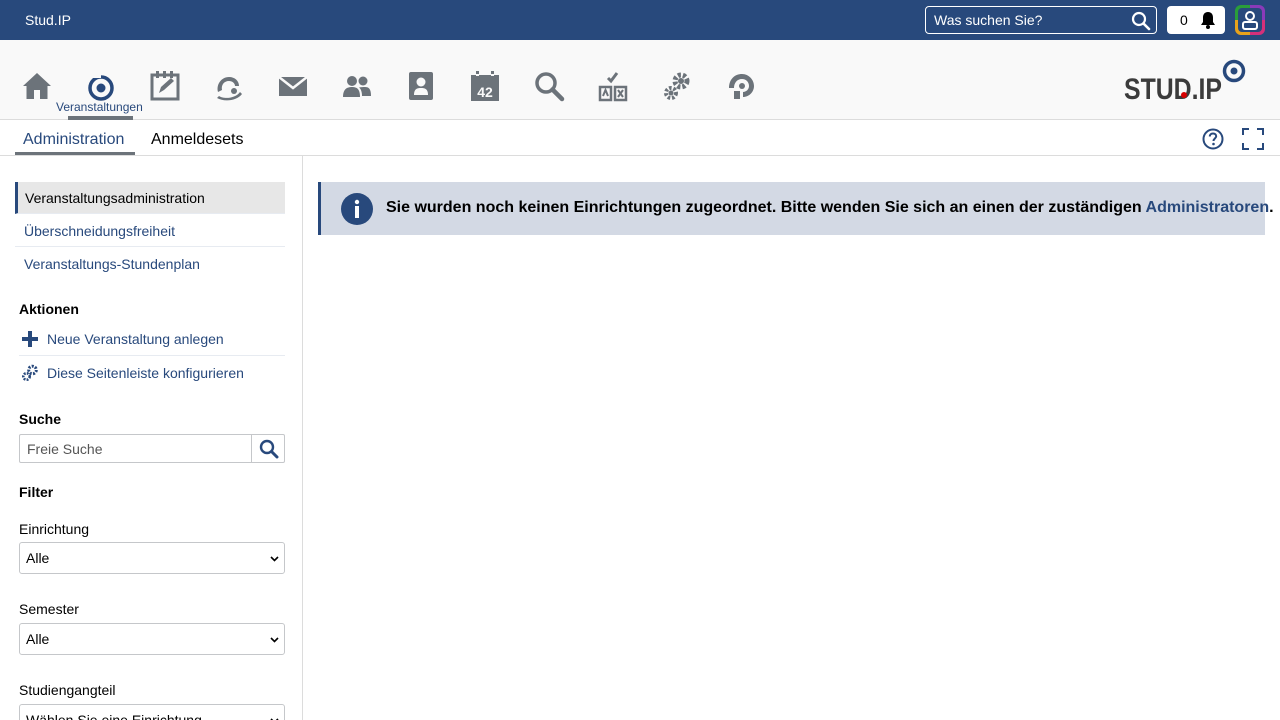  I want to click on community-people-icon, so click(357, 86).